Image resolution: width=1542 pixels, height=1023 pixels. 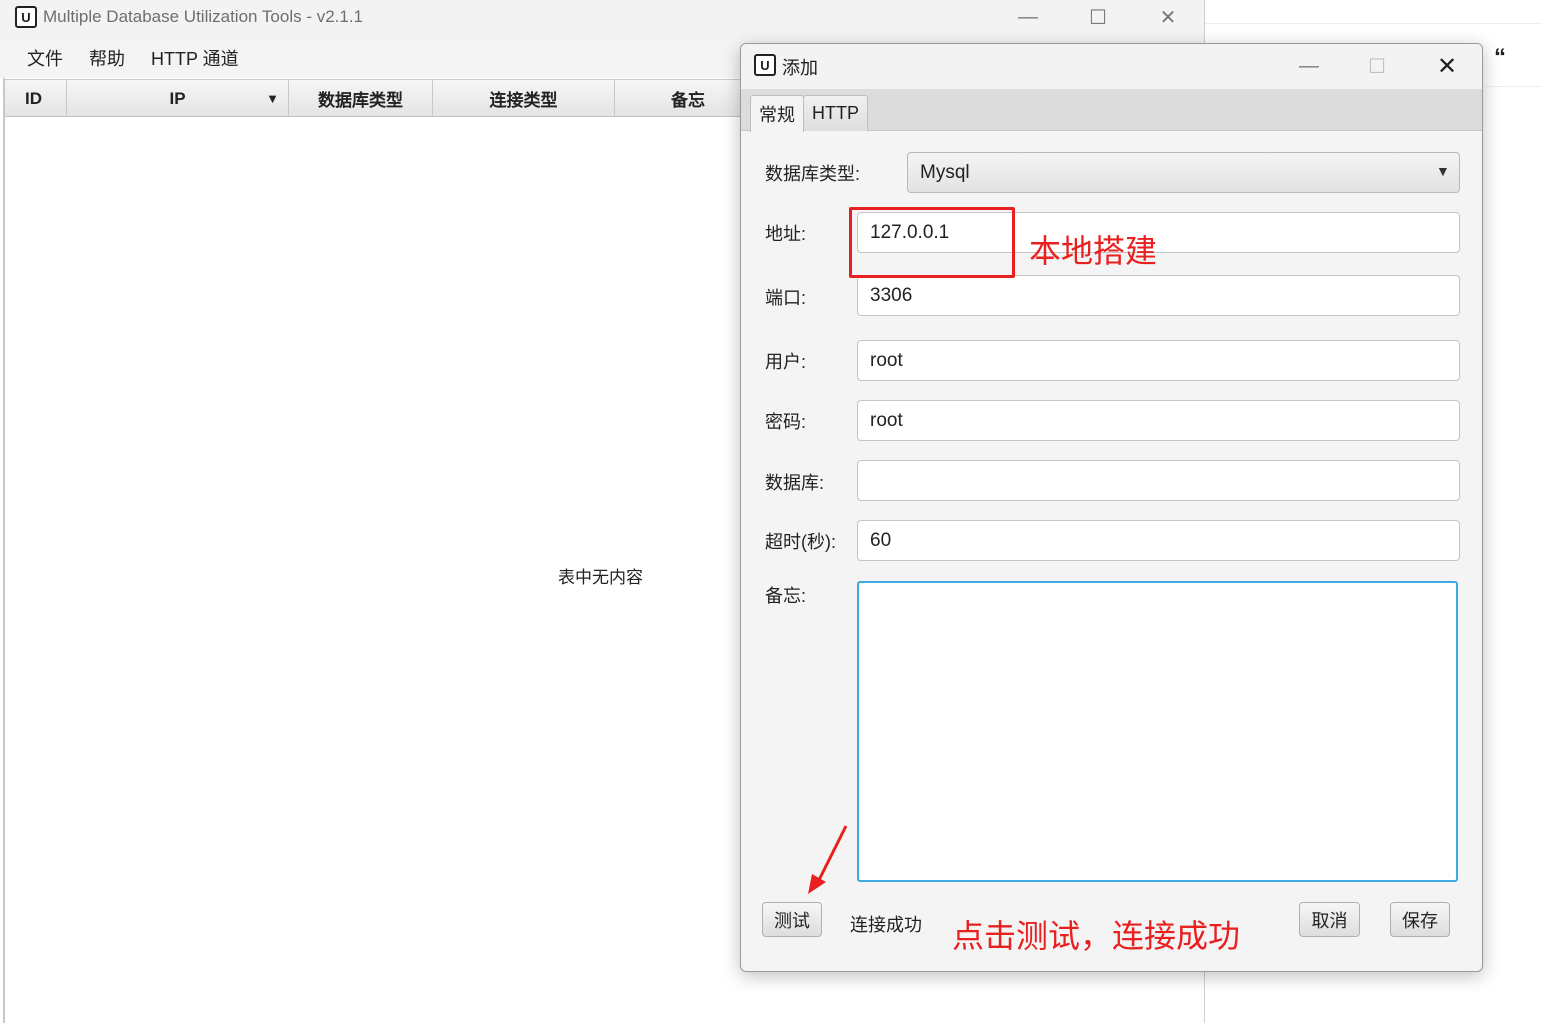 I want to click on dialog-maximize-button: ☐, so click(x=1377, y=66).